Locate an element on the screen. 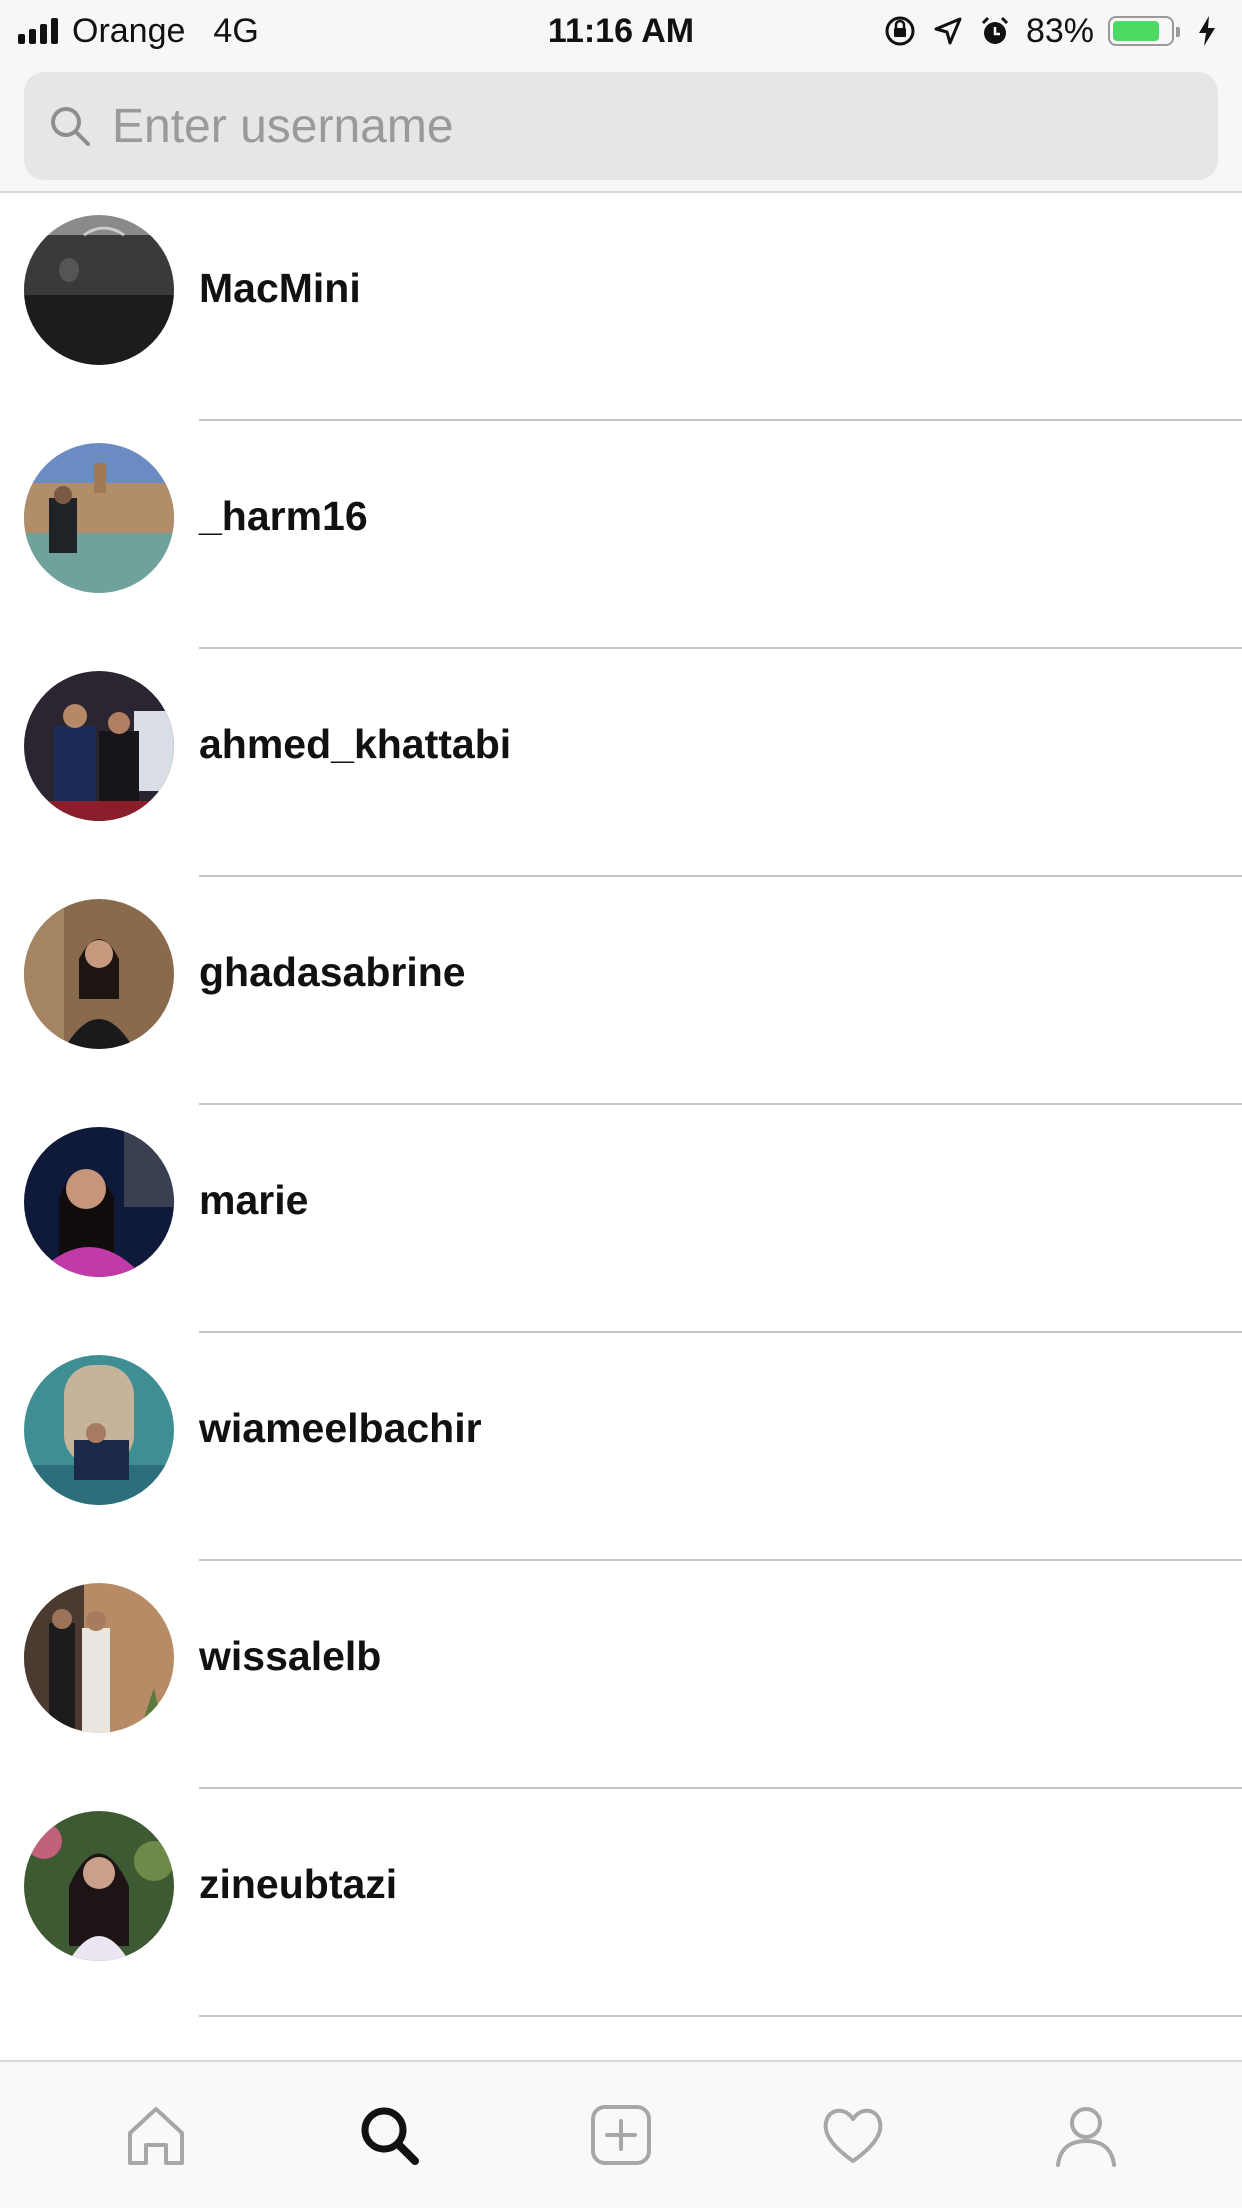  username: zineubtazi is located at coordinates (298, 1884).